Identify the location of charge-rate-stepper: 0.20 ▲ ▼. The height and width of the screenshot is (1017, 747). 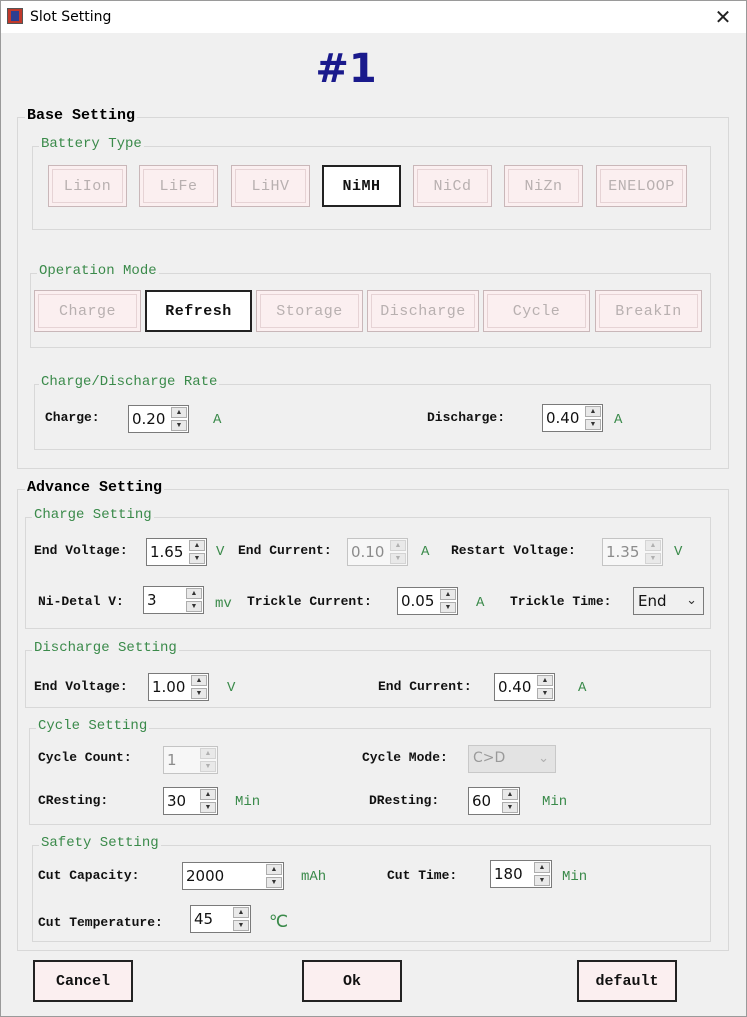
(158, 419).